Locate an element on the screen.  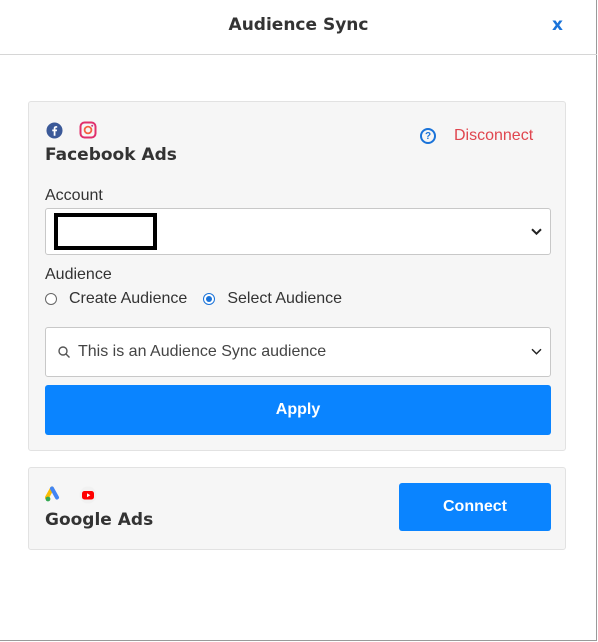
account-label: Account is located at coordinates (74, 195).